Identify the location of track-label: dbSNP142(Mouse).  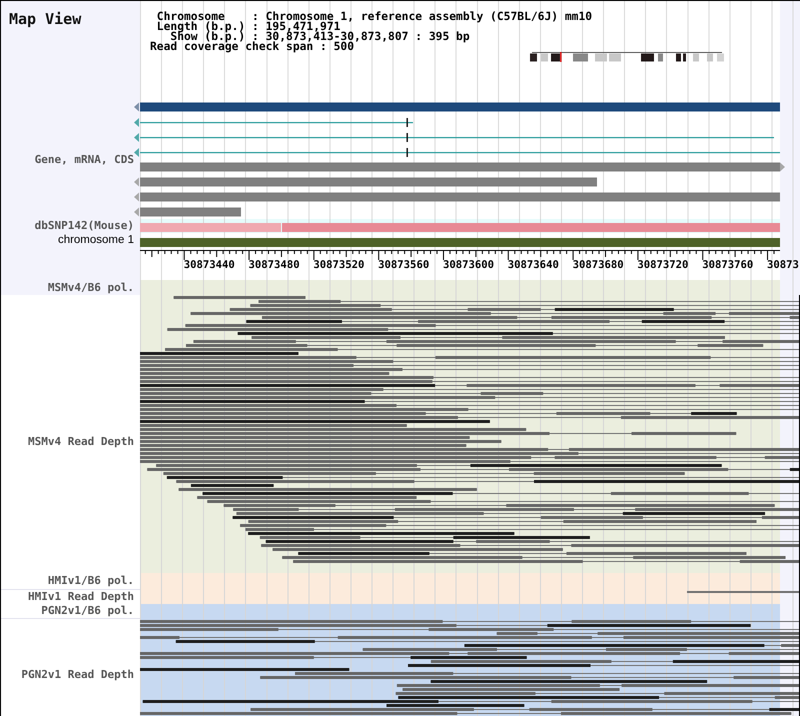
(84, 226).